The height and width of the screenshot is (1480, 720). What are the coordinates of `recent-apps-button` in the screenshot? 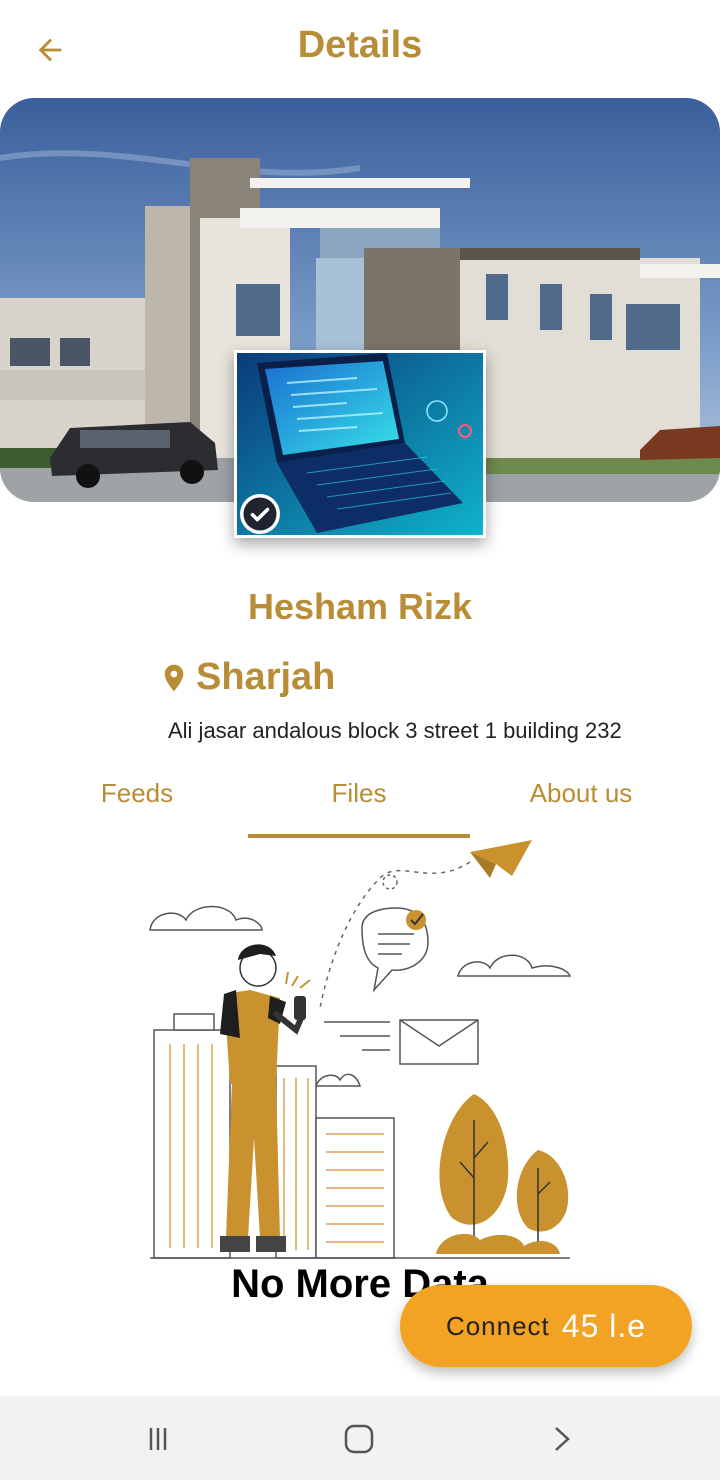 It's located at (158, 1439).